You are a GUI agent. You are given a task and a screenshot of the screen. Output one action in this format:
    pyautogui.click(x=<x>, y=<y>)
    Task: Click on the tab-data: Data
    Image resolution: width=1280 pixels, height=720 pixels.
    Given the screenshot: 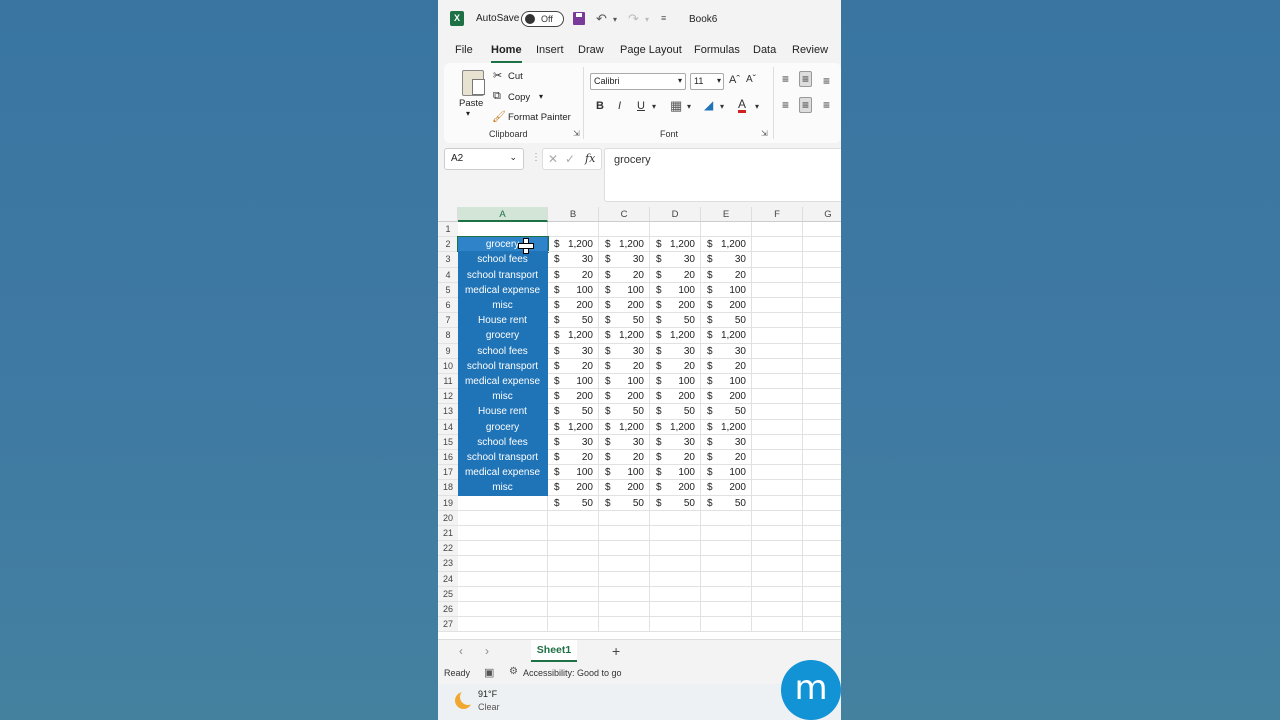 What is the action you would take?
    pyautogui.click(x=764, y=50)
    